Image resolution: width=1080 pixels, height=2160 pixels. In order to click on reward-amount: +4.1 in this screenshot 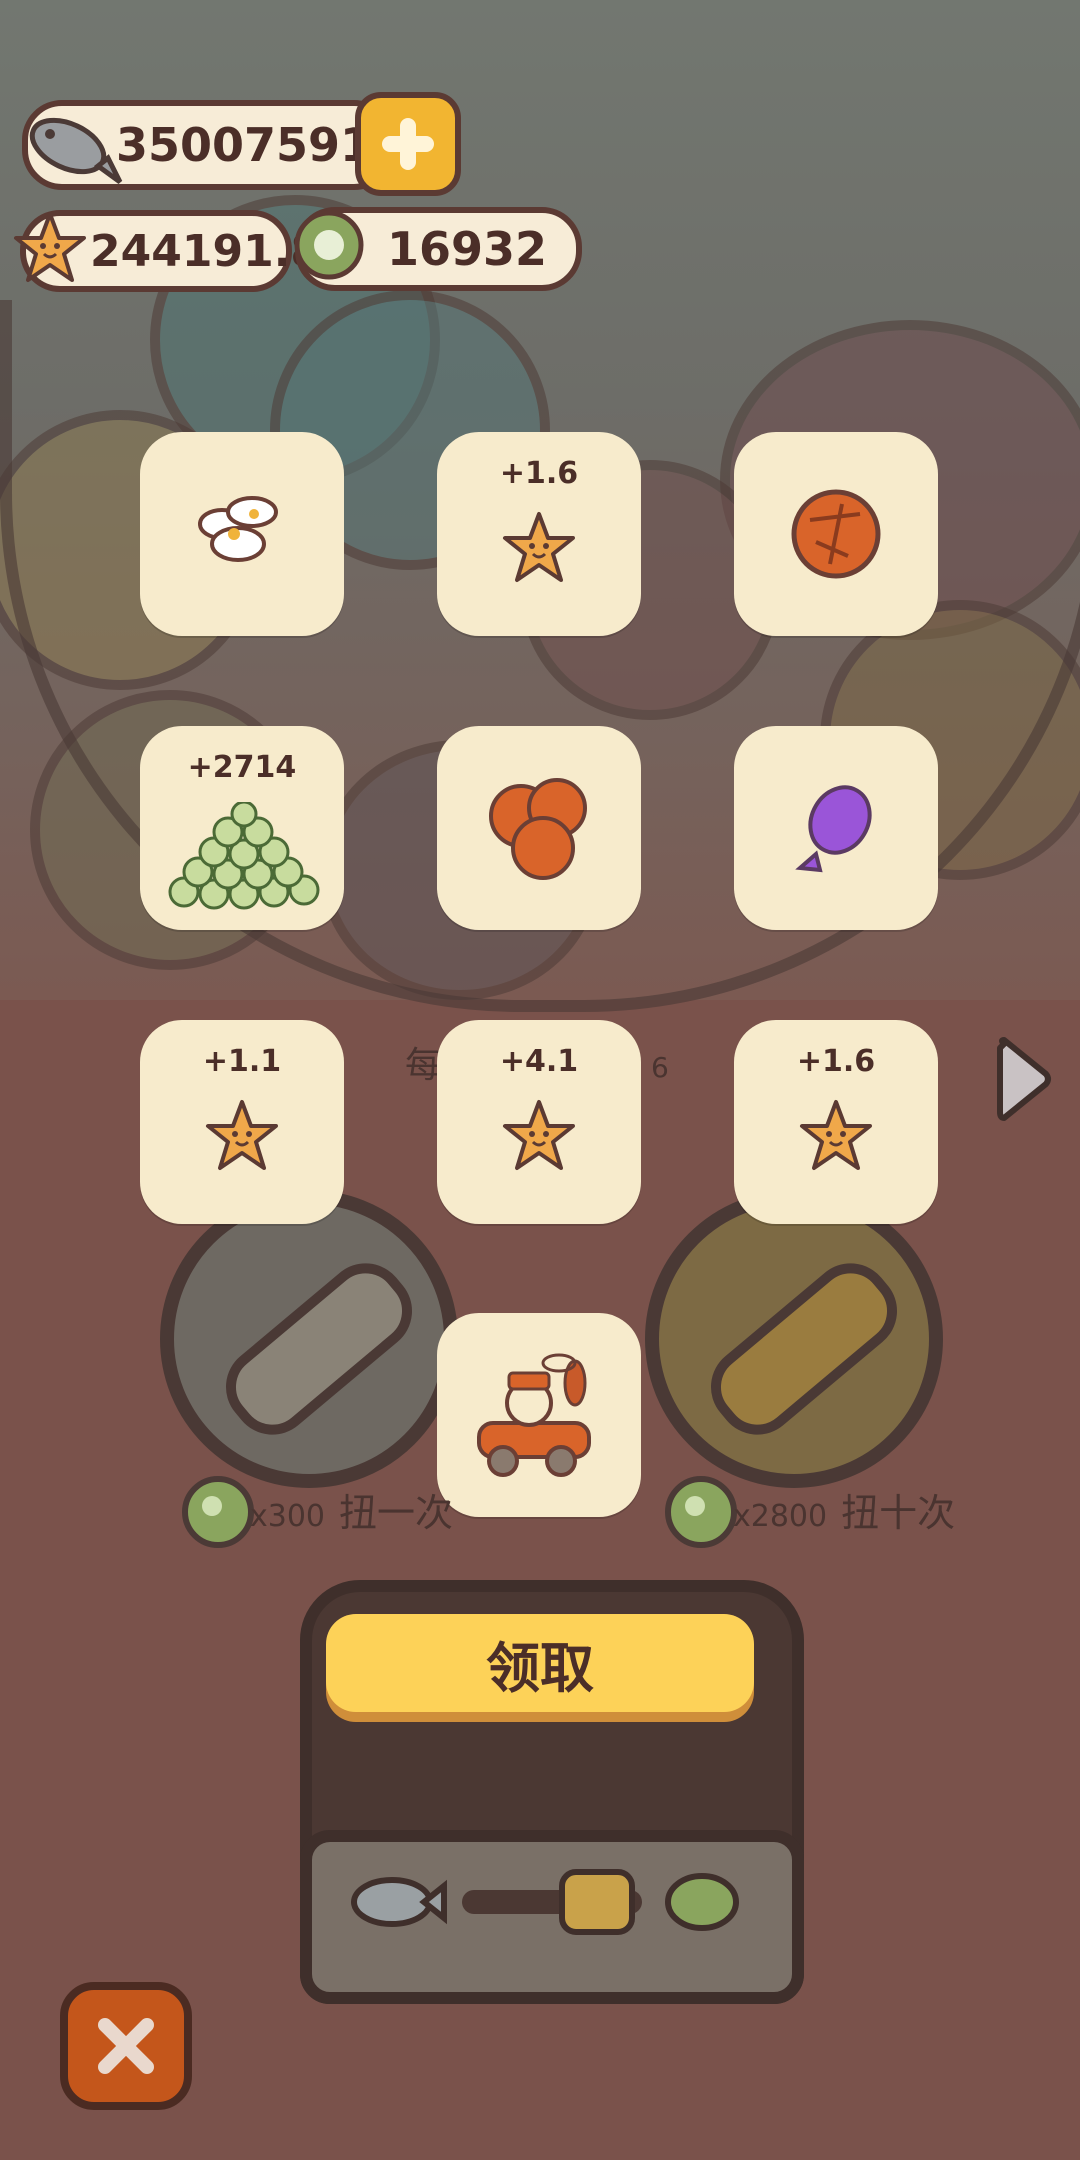, I will do `click(539, 1061)`.